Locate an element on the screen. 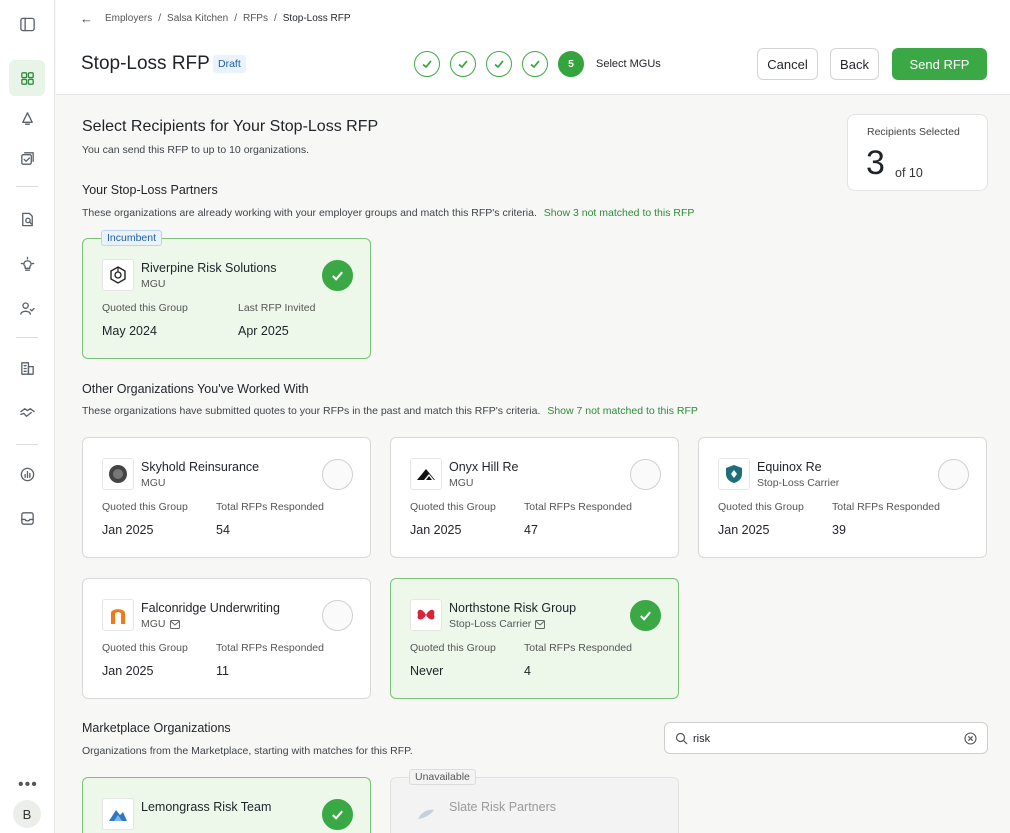 The width and height of the screenshot is (1010, 833). others-heading: Other Organizations You've Worked With is located at coordinates (195, 389).